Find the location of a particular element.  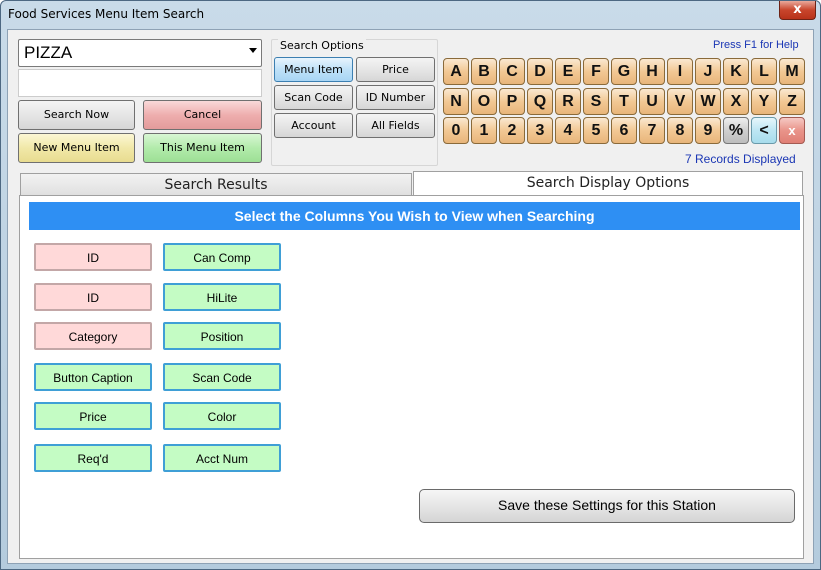

column-toggle-reqd: Req'd is located at coordinates (93, 458).